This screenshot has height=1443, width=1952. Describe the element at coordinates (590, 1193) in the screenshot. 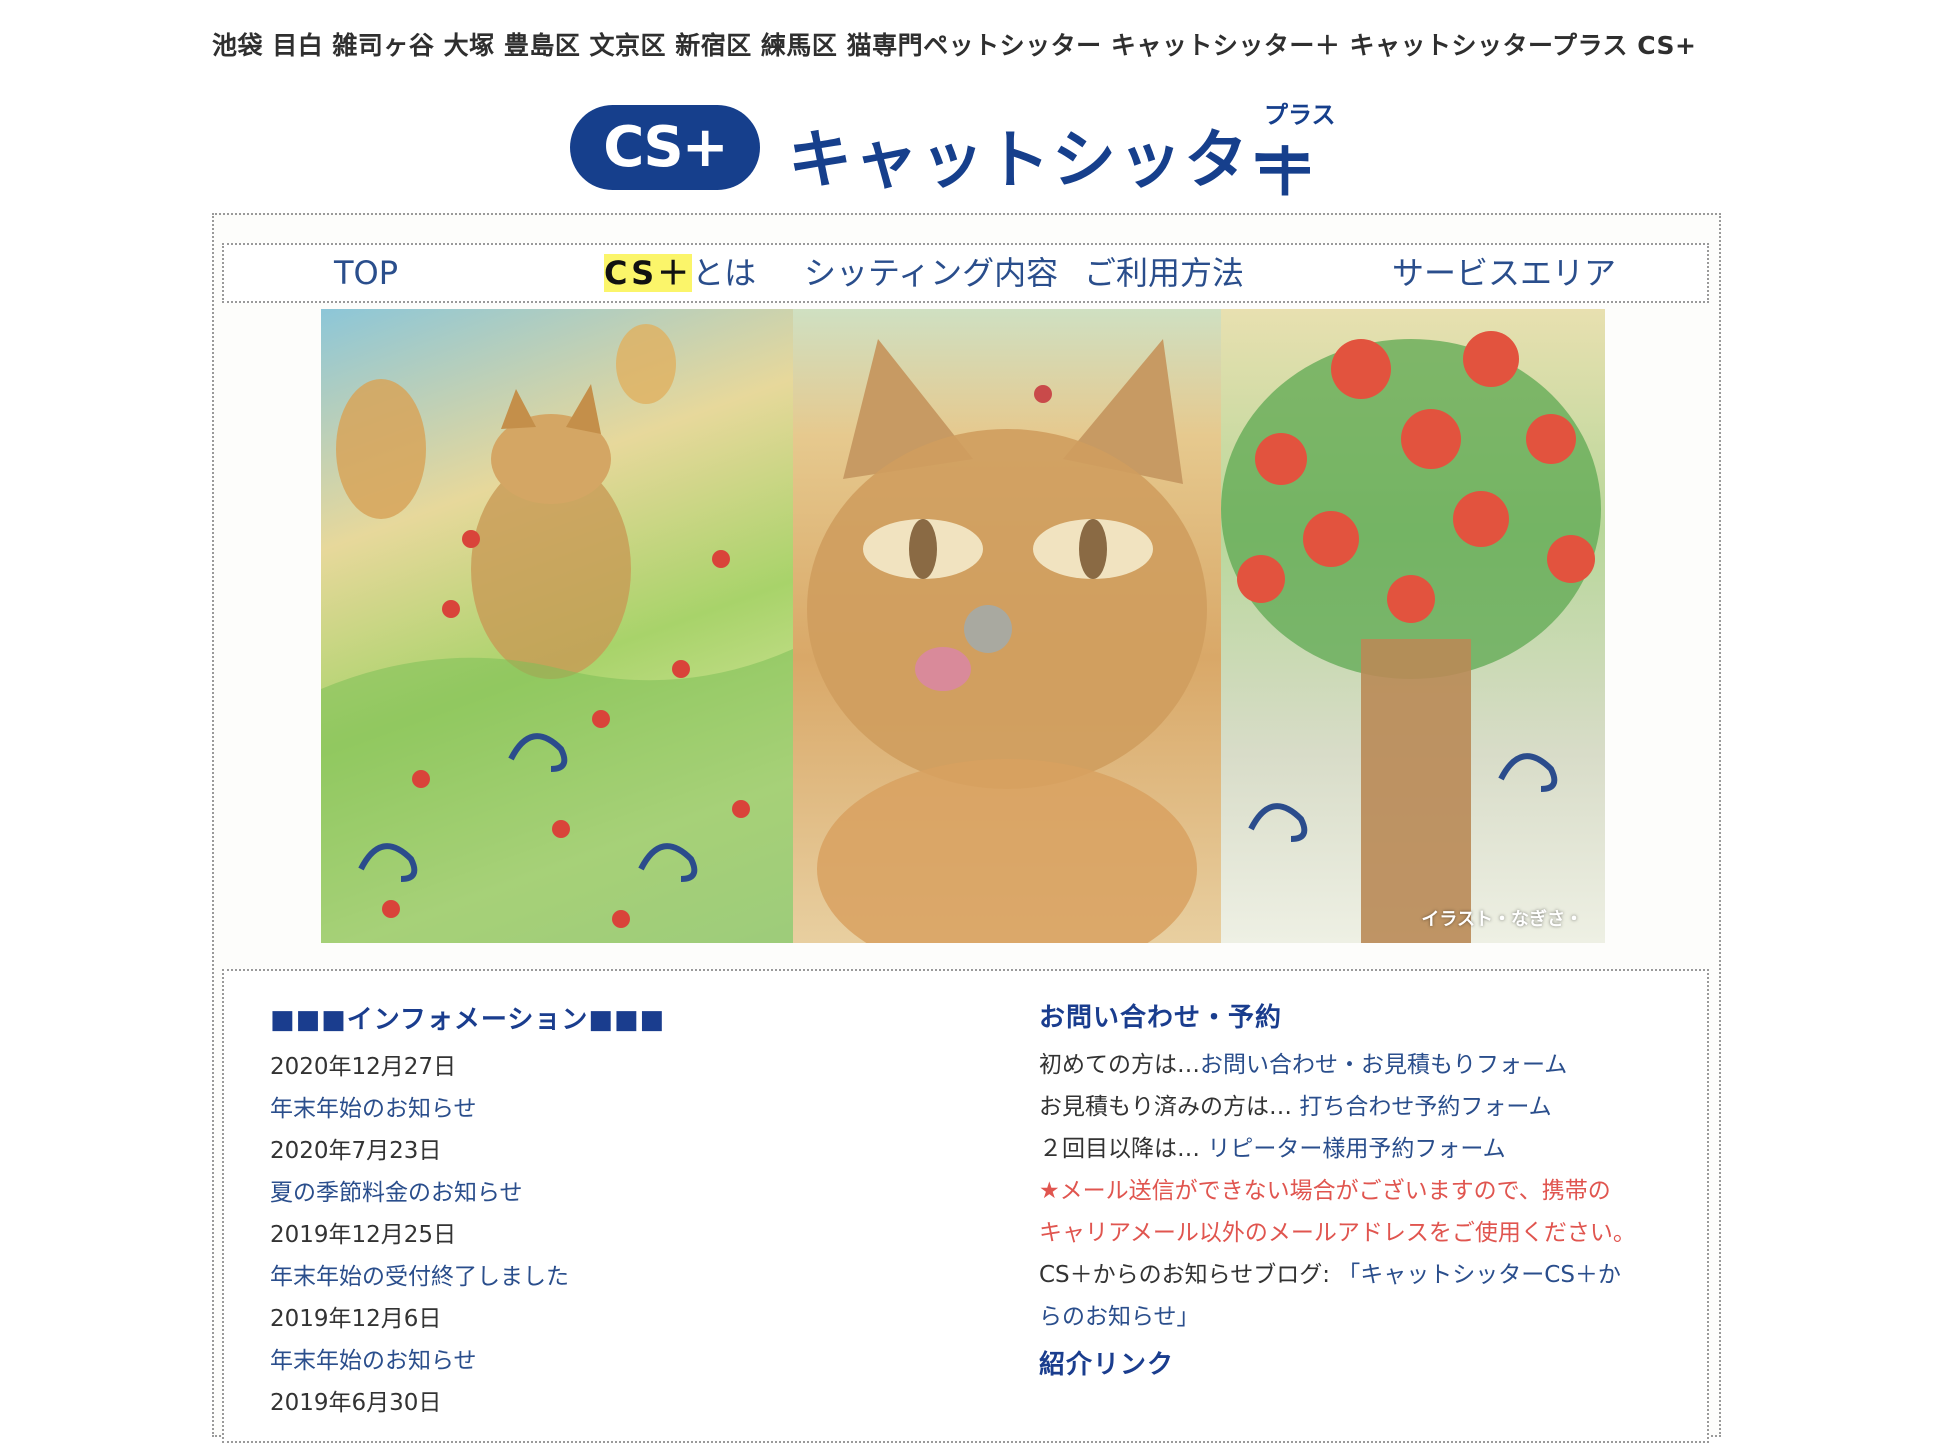

I see `news-link: 夏の季節料金のお知らせ` at that location.